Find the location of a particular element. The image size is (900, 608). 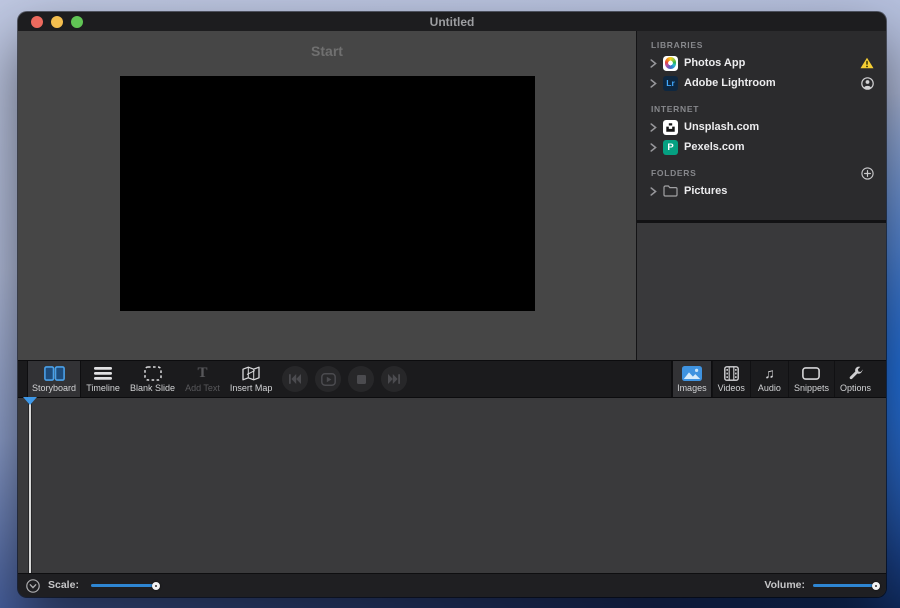

sidebar-item-pexels: P Pexels.com is located at coordinates (761, 147).